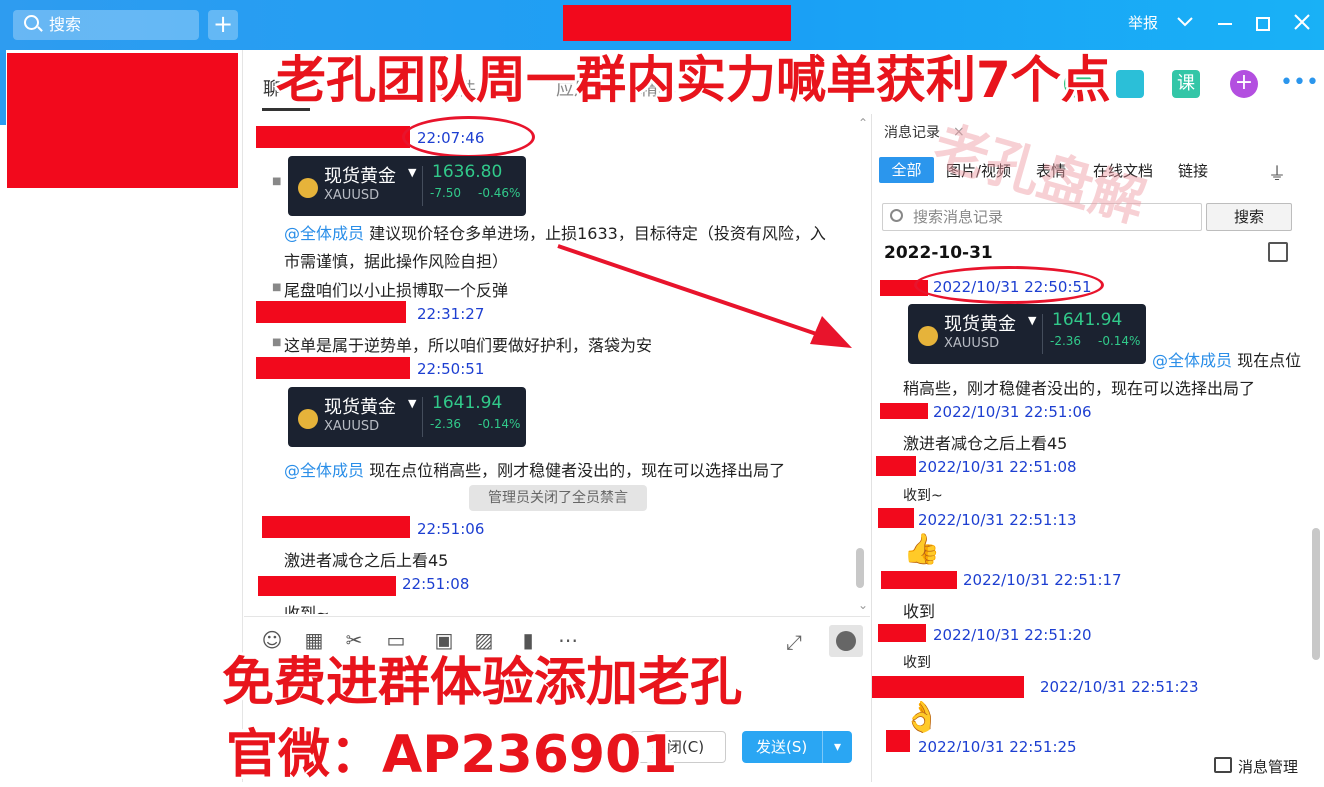  I want to click on scroll-down-icon: ⌄, so click(863, 605).